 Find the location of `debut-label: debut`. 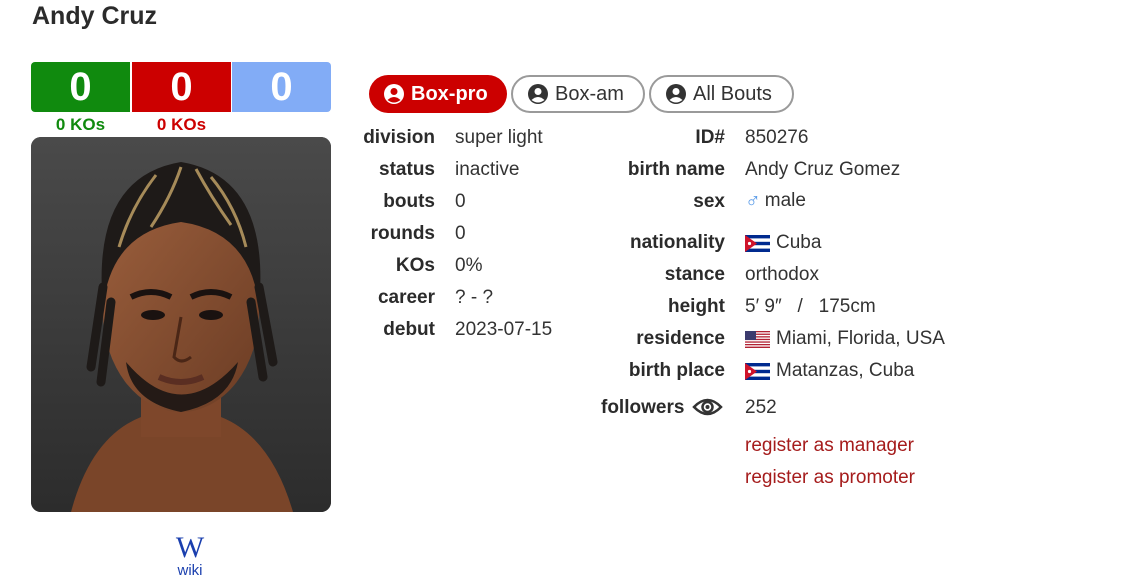

debut-label: debut is located at coordinates (409, 329).